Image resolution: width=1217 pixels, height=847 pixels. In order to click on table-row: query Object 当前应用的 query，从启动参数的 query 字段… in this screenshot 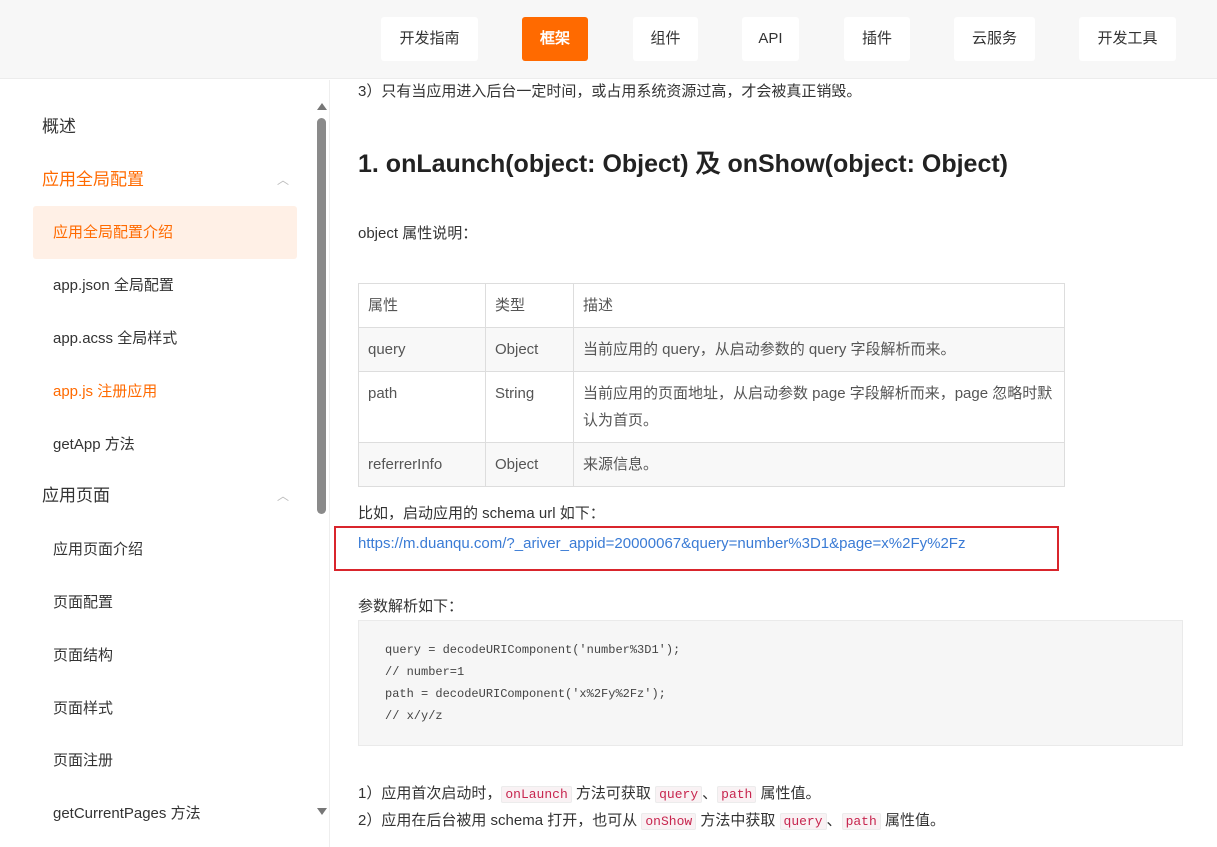, I will do `click(711, 349)`.